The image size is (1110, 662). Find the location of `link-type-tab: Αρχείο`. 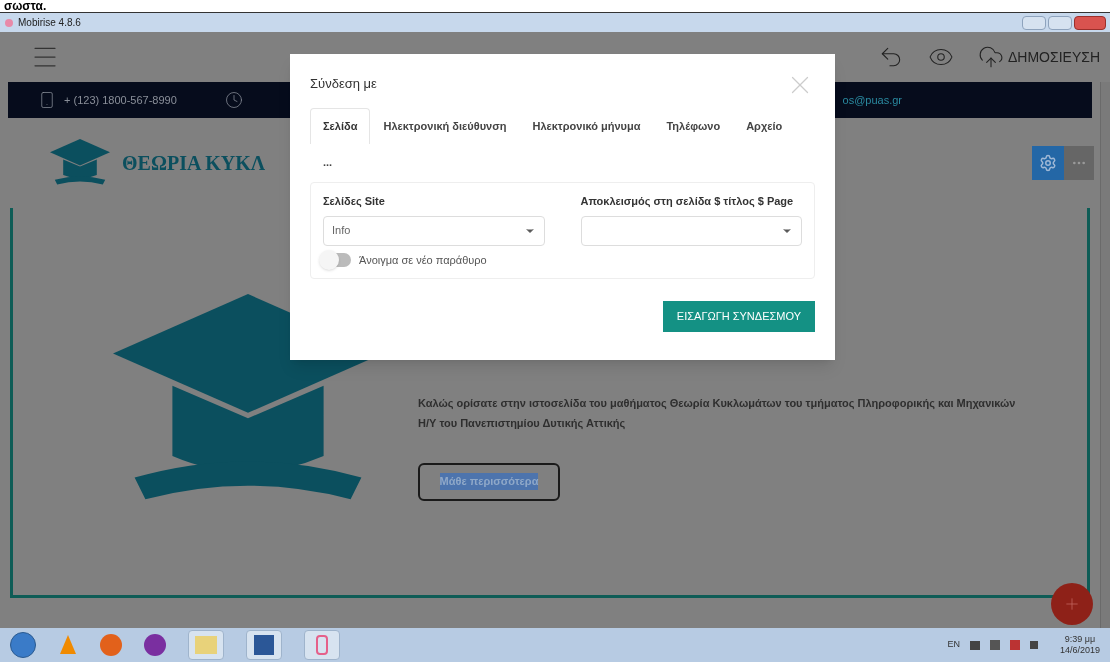

link-type-tab: Αρχείο is located at coordinates (764, 126).